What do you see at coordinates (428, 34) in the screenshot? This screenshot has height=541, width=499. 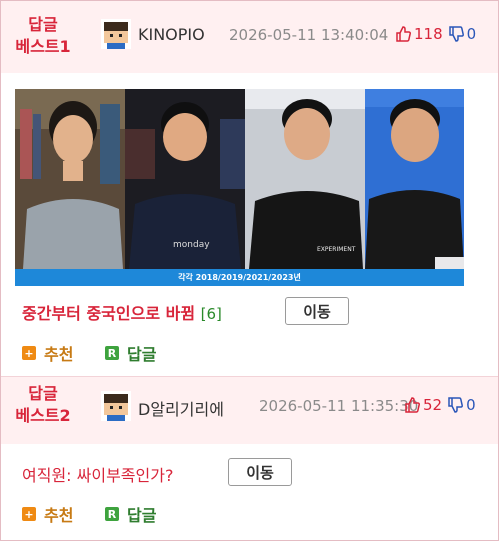 I see `upvote-count: 118` at bounding box center [428, 34].